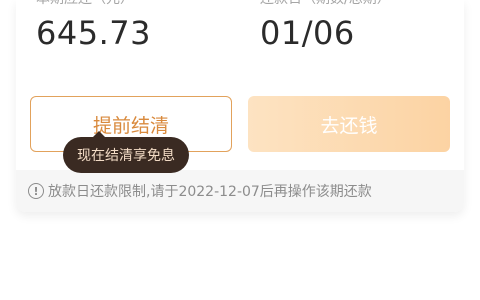 The width and height of the screenshot is (480, 300). Describe the element at coordinates (36, 191) in the screenshot. I see `info-icon: !` at that location.